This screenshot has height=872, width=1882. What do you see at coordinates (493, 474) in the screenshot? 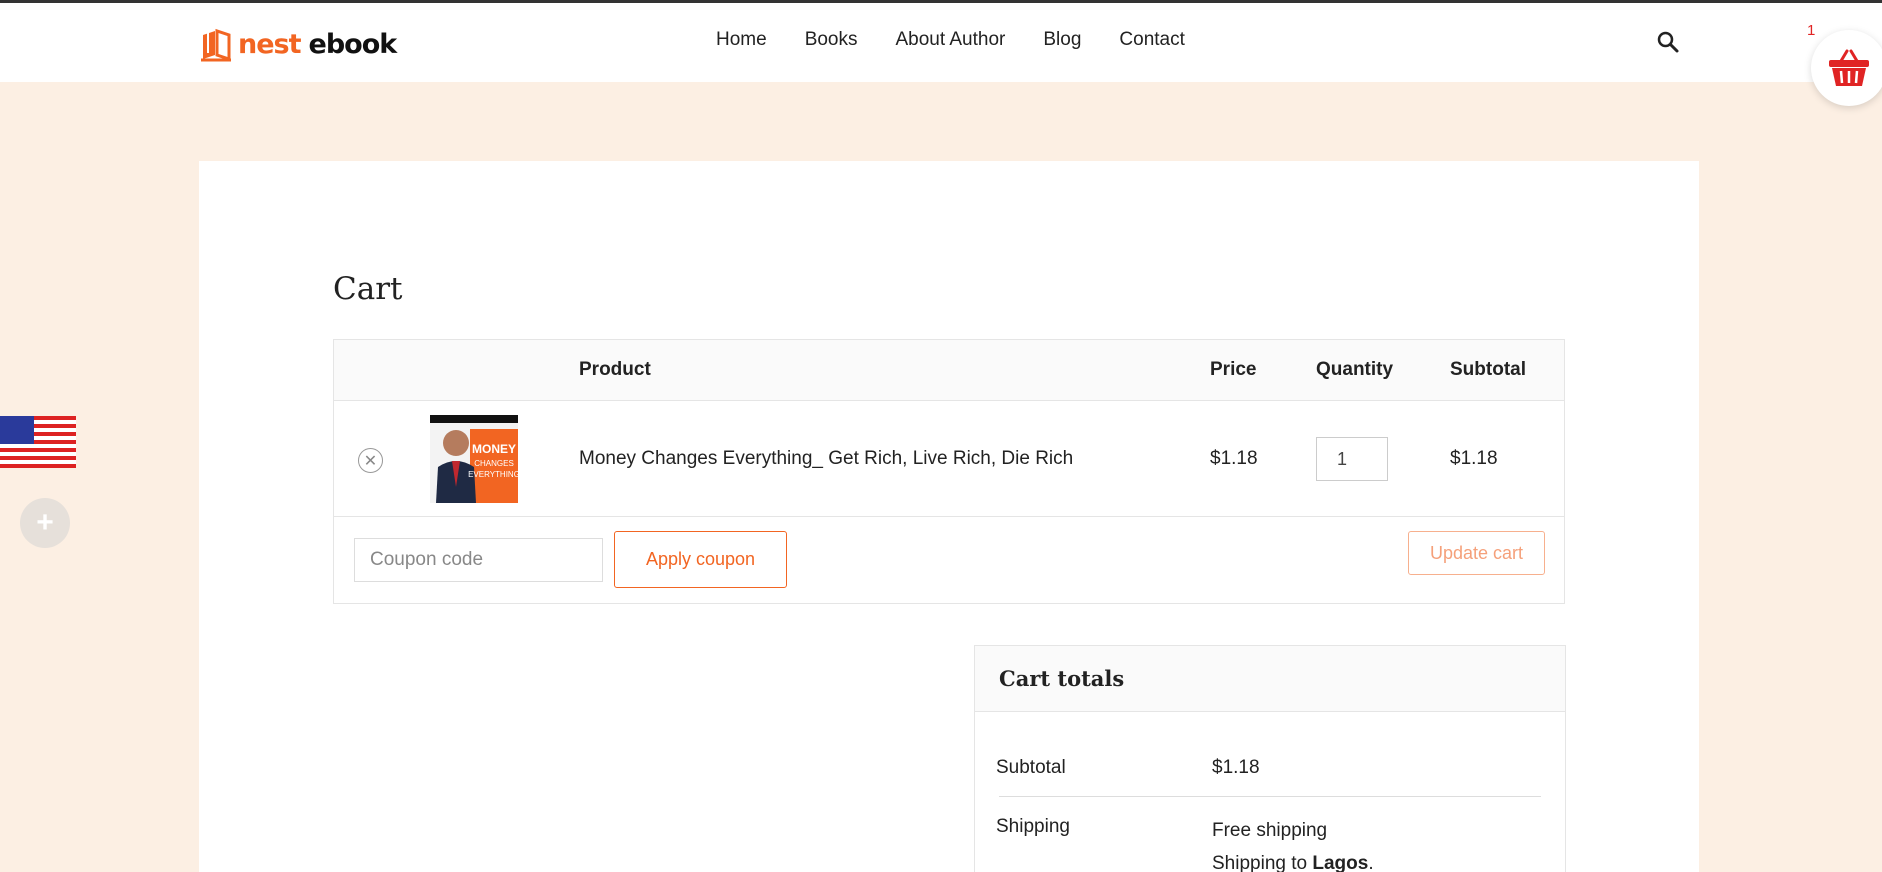
I see `svg-text: EVERYTHING` at bounding box center [493, 474].